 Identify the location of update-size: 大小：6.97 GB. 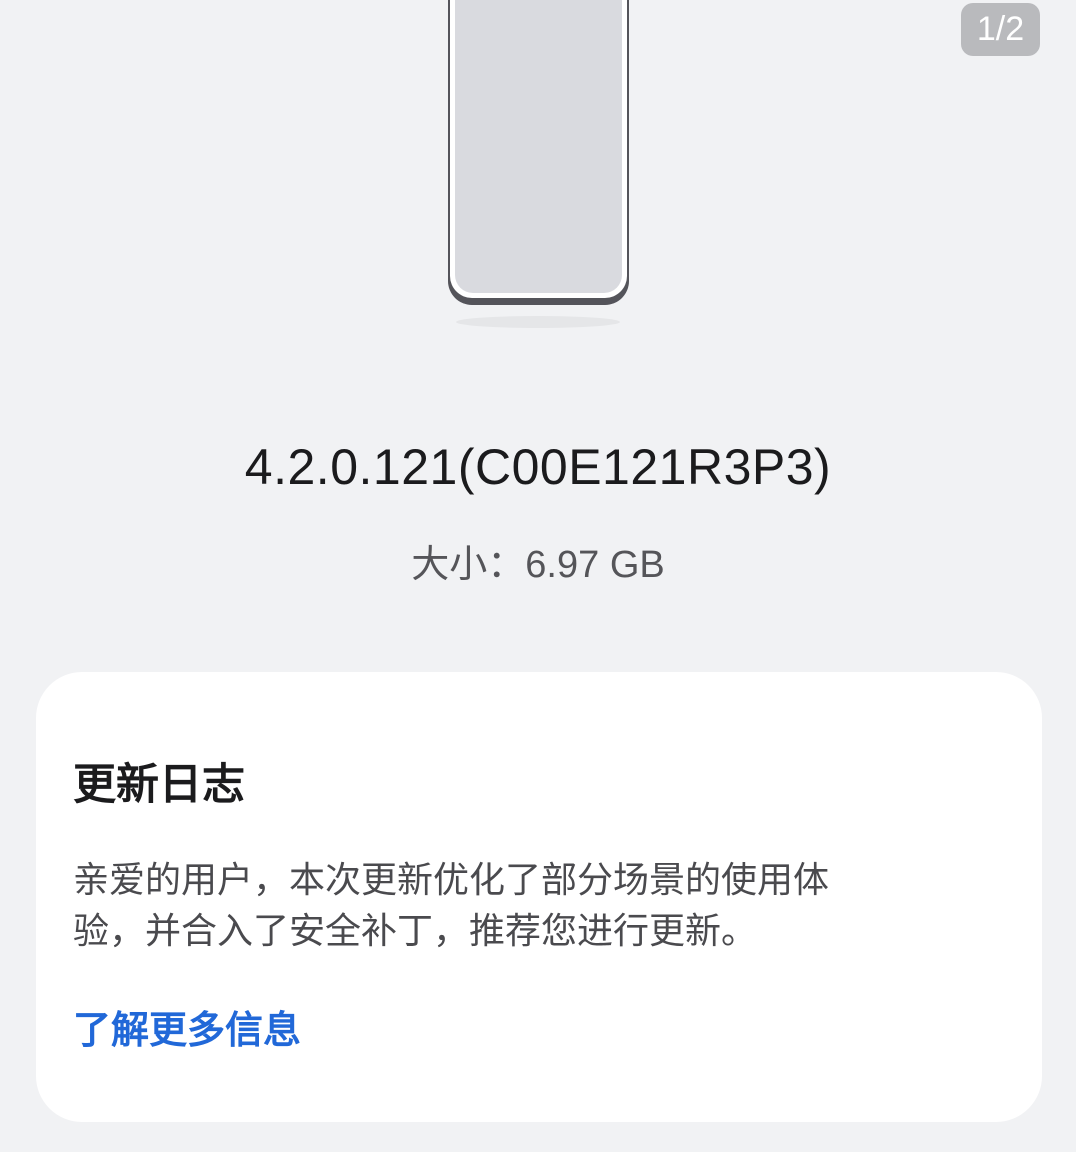
(538, 560).